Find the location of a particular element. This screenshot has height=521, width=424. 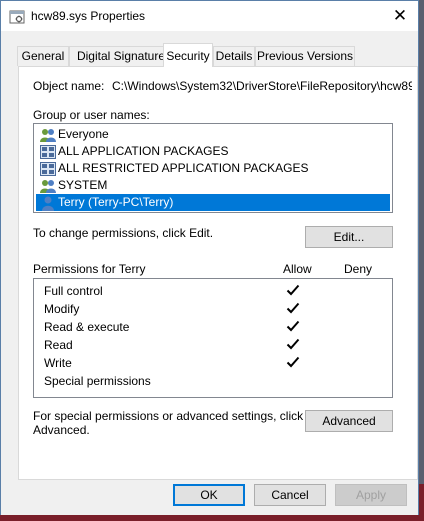

advanced-button: Advanced is located at coordinates (349, 421).